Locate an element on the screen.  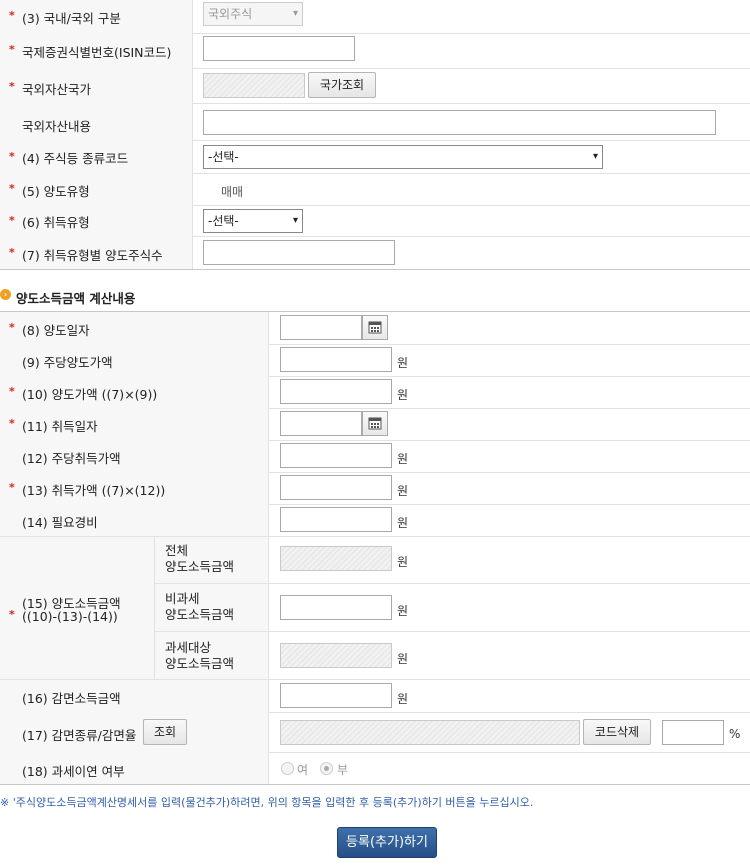
radio-yes-label: 여 is located at coordinates (303, 770).